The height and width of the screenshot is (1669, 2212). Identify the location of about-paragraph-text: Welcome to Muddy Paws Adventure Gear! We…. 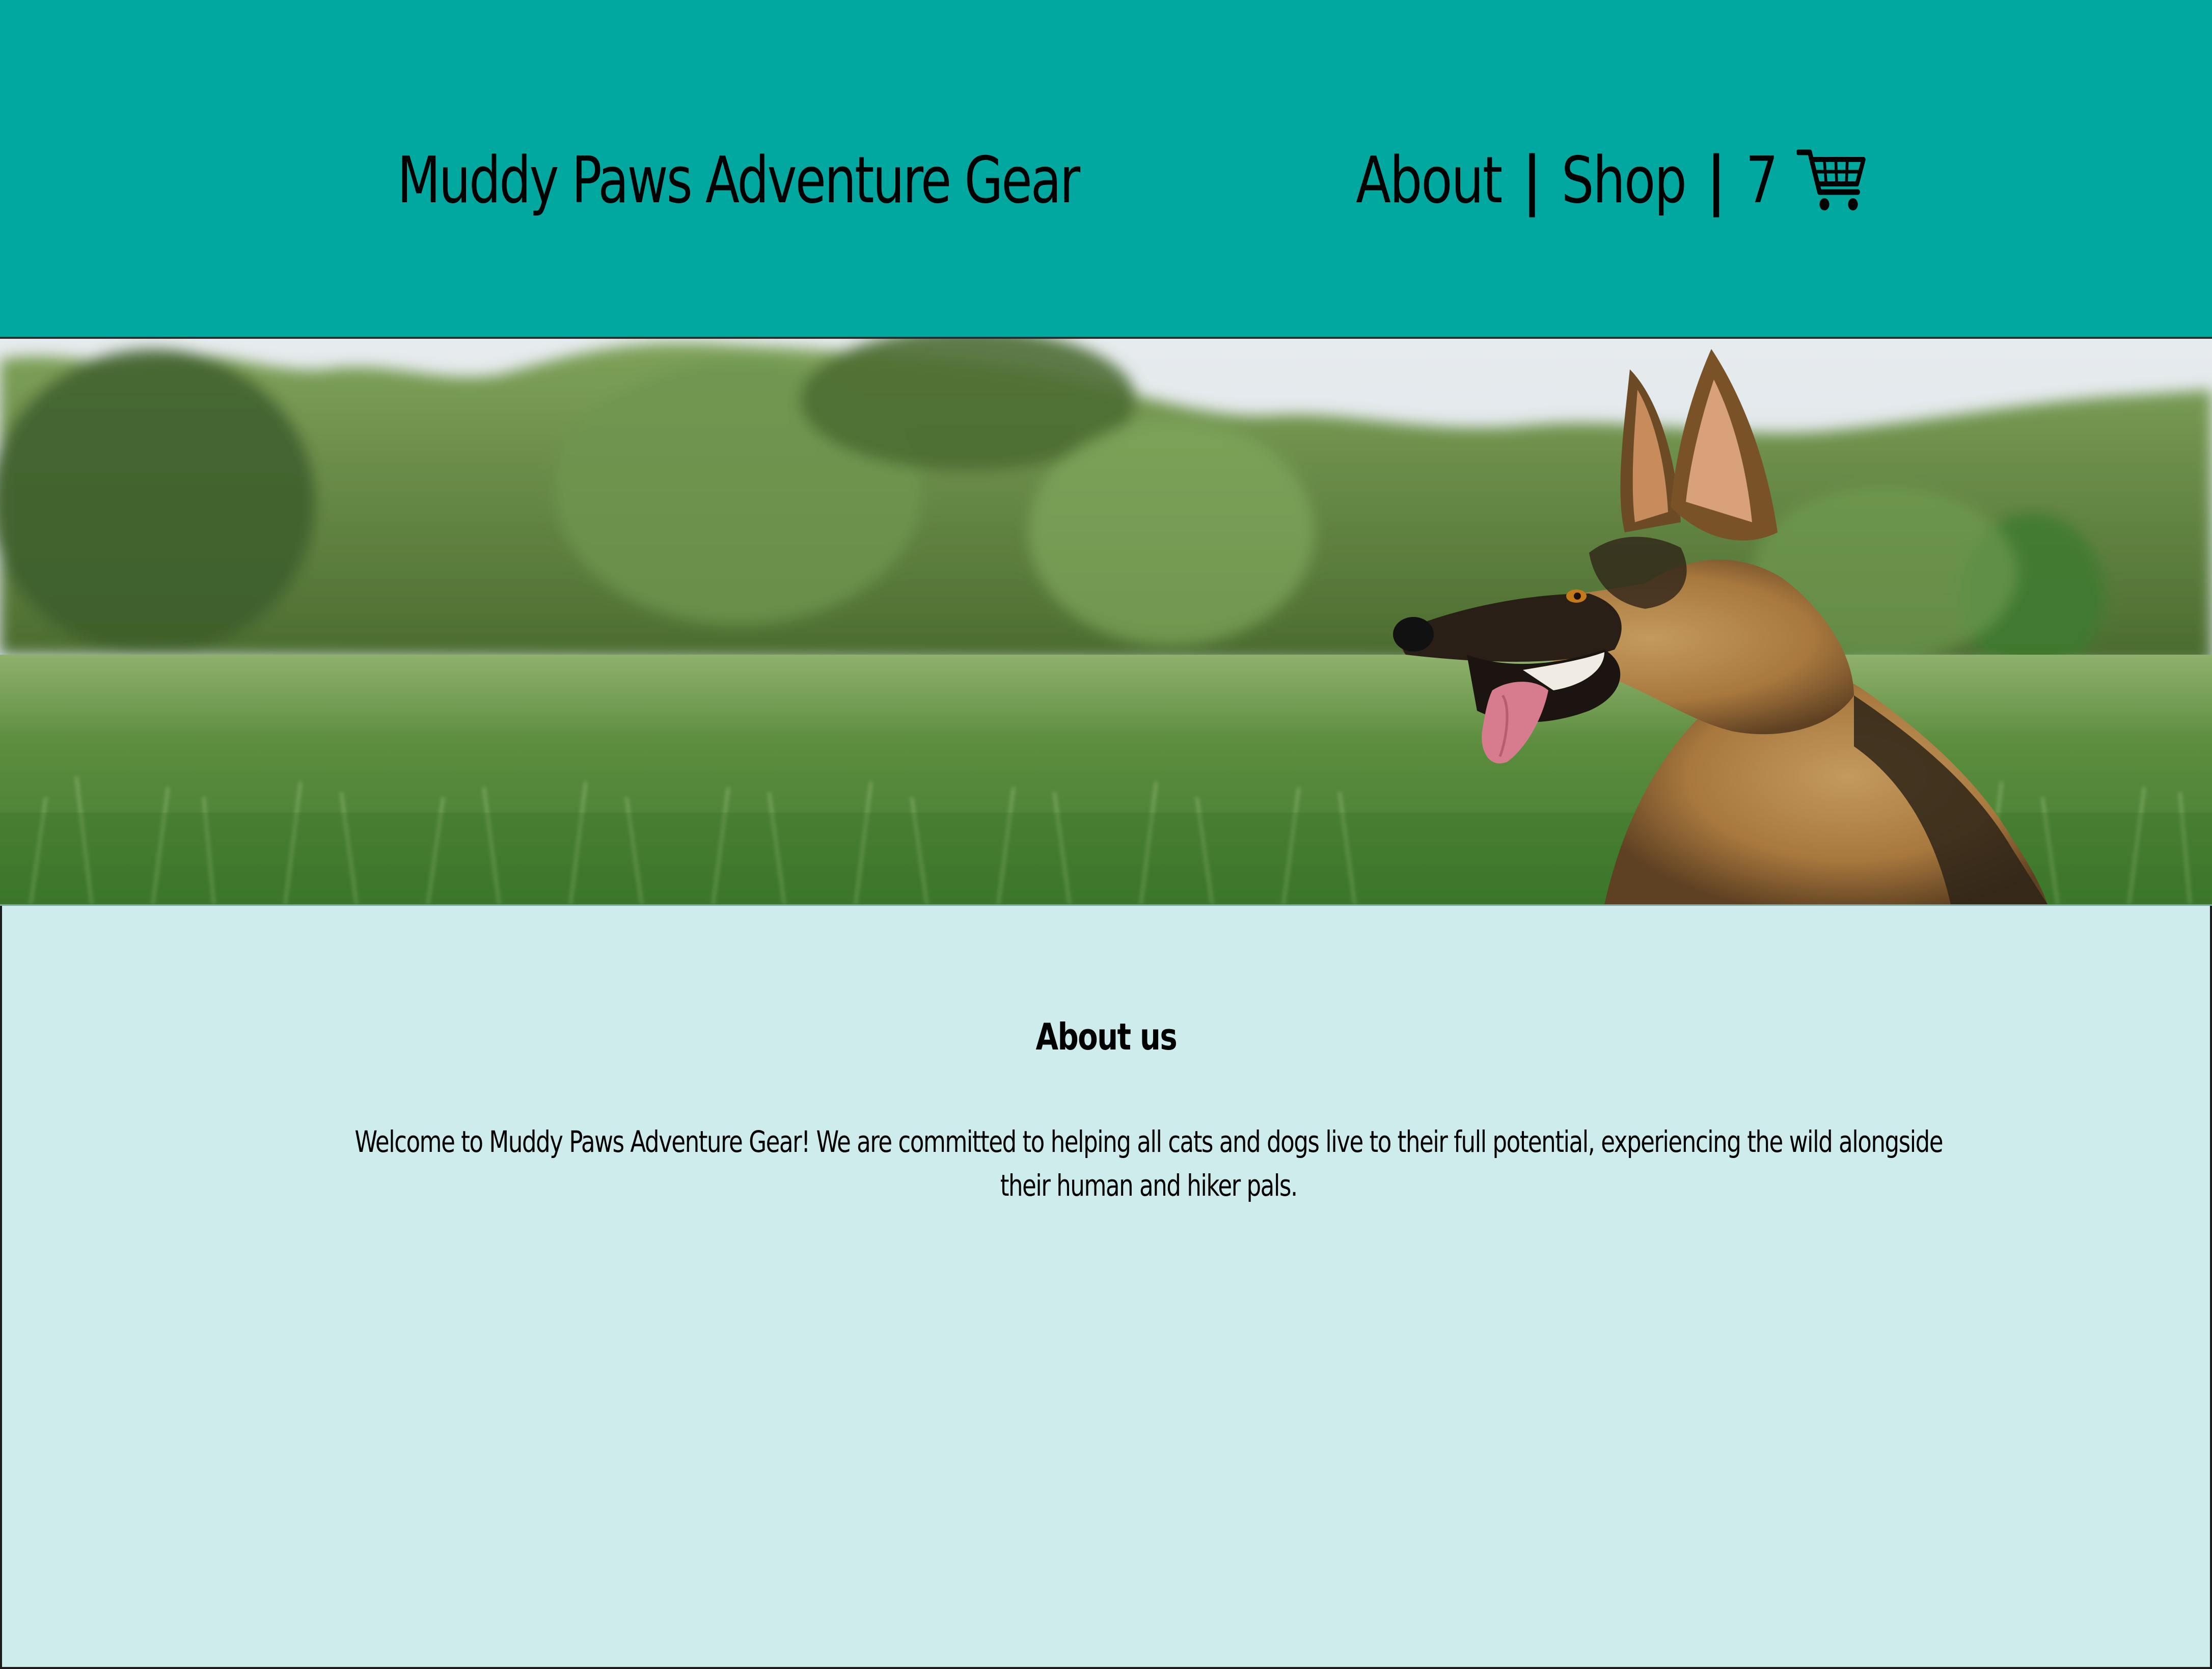
(1148, 1163).